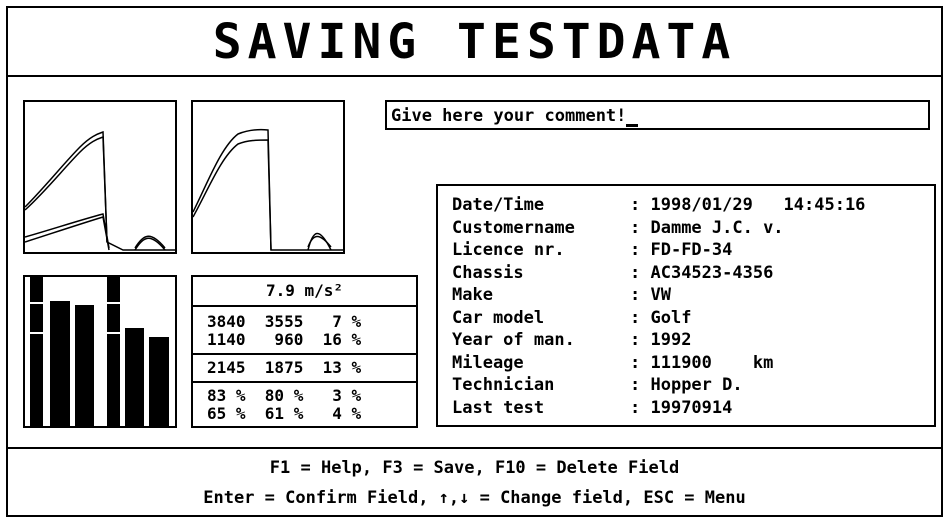 This screenshot has height=523, width=949. What do you see at coordinates (284, 367) in the screenshot?
I see `measurement-row: 2145 1875 13 %` at bounding box center [284, 367].